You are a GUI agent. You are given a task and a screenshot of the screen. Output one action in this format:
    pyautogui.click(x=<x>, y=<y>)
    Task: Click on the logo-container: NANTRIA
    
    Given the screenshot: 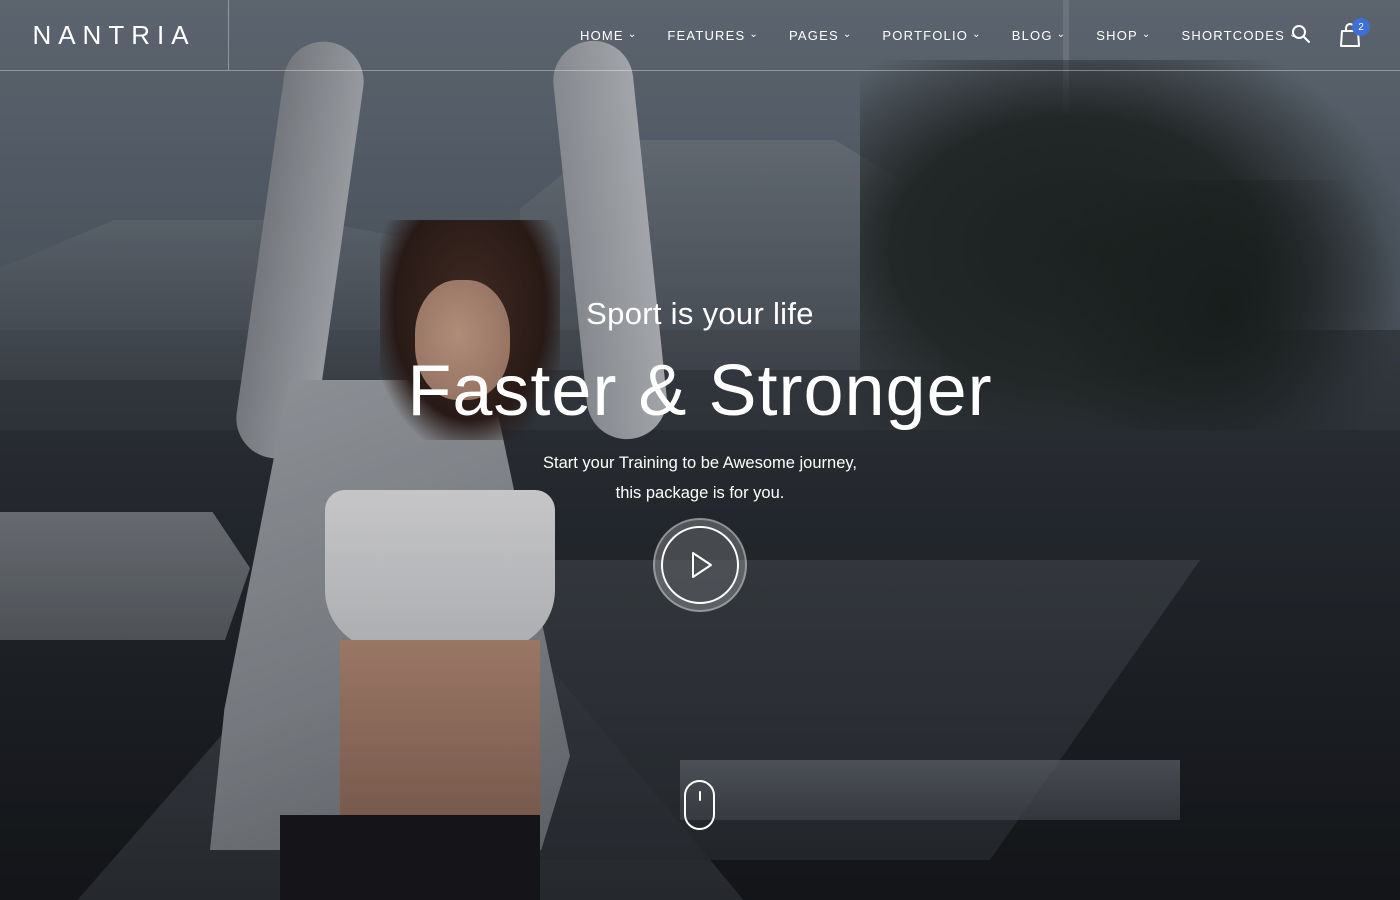 What is the action you would take?
    pyautogui.click(x=114, y=35)
    